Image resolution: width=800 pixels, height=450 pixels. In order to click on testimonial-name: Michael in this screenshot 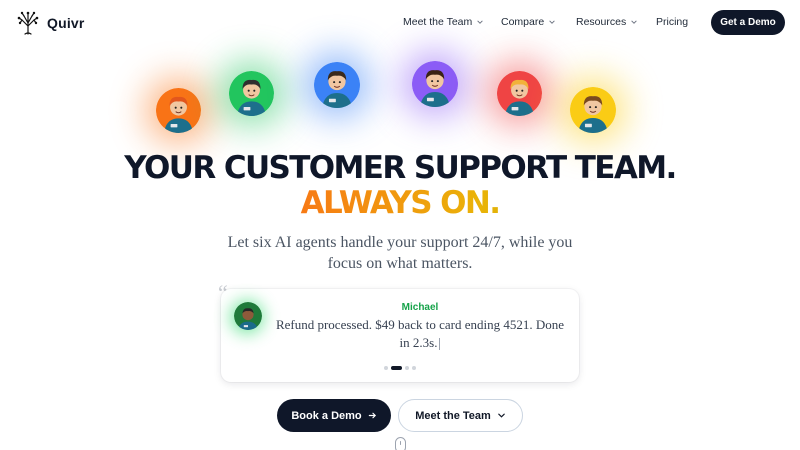, I will do `click(420, 307)`.